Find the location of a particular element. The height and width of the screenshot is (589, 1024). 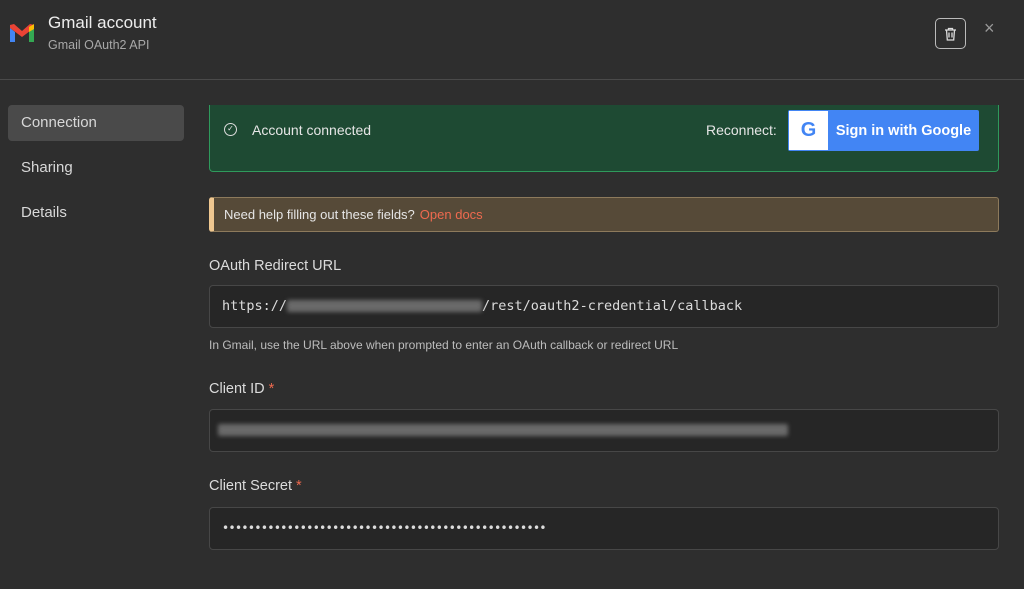

check-circle-icon: ✓ is located at coordinates (230, 129).